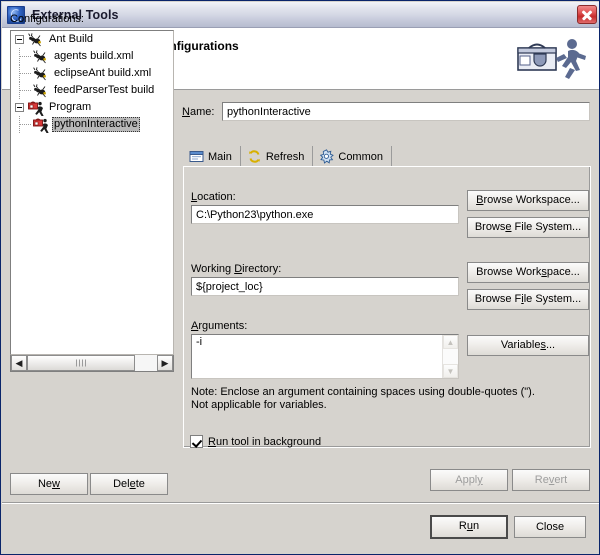  I want to click on dialog-footer, so click(300, 529).